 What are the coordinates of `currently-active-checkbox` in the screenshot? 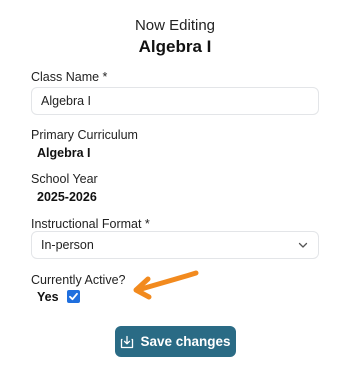 It's located at (73, 296).